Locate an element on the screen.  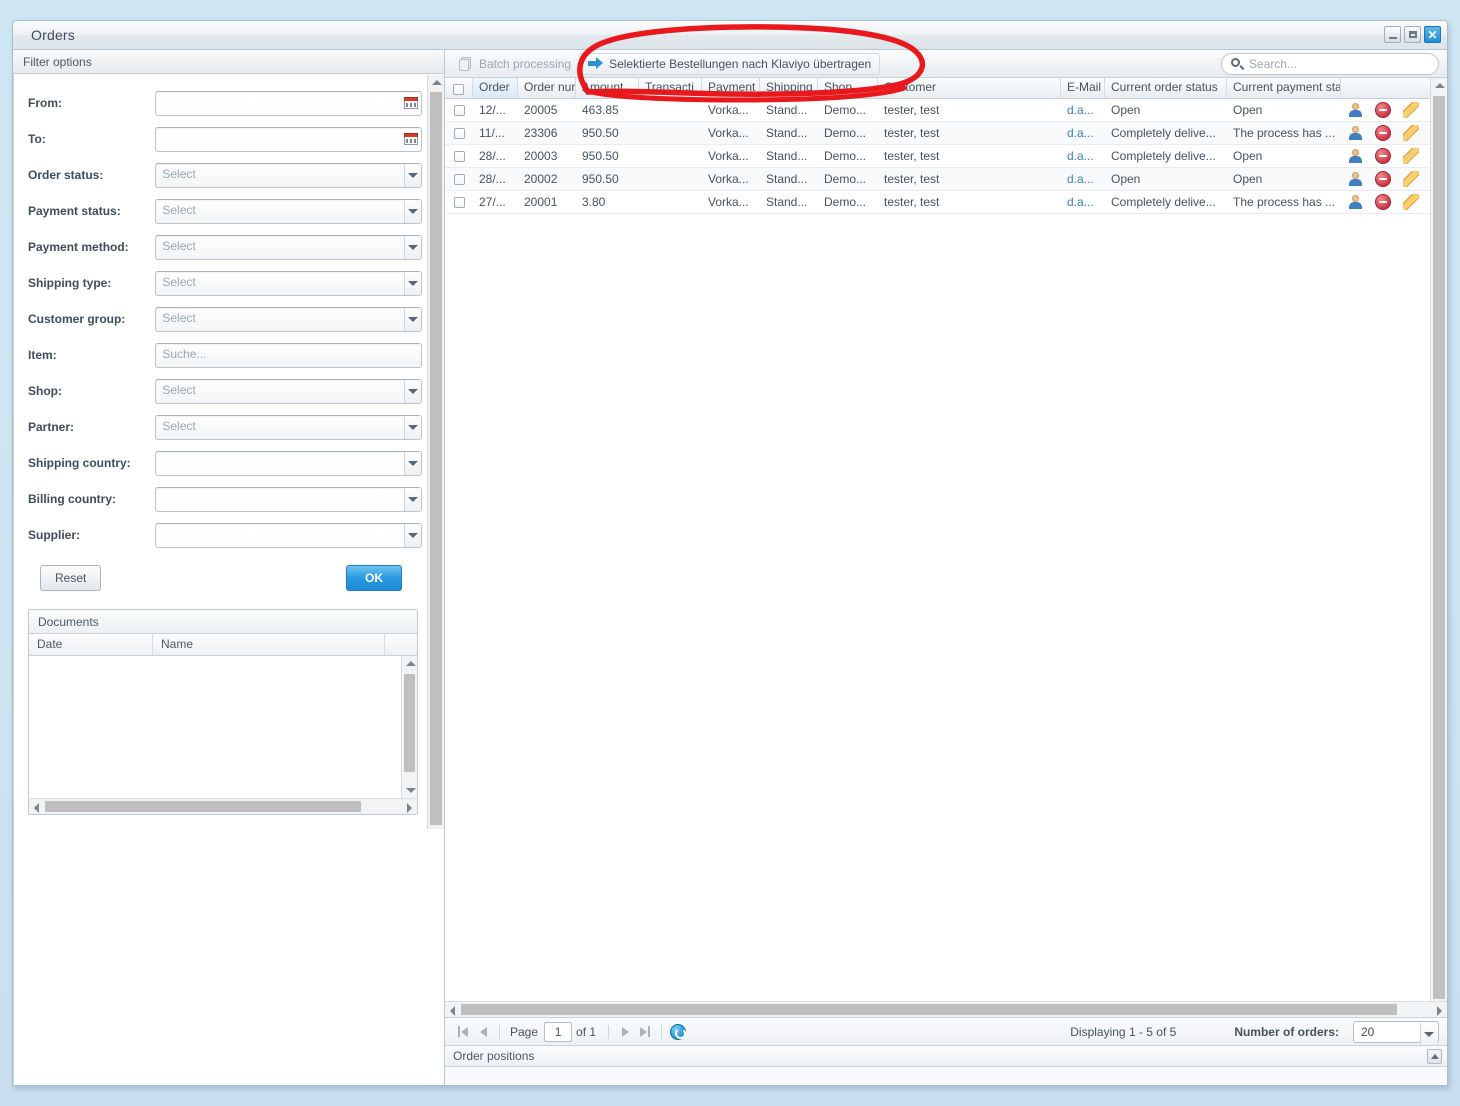
filter-panel-scrollbar is located at coordinates (435, 452).